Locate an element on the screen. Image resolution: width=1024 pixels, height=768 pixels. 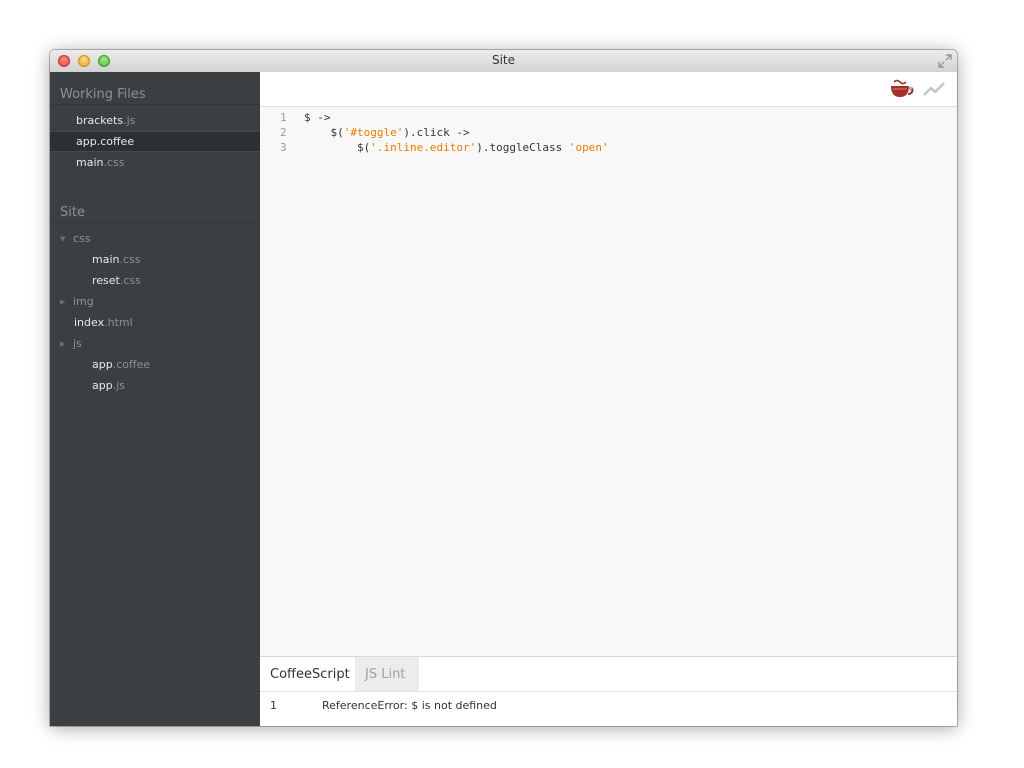
tab-coffeescript: CoffeeScript is located at coordinates (307, 674).